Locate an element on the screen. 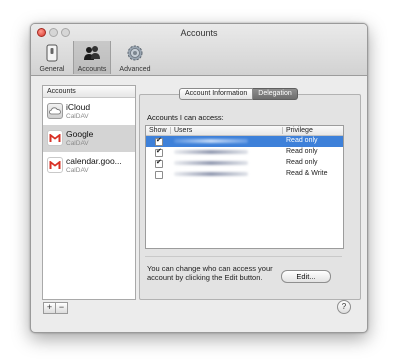 This screenshot has height=363, width=400. tab-delegation: Delegation is located at coordinates (275, 94).